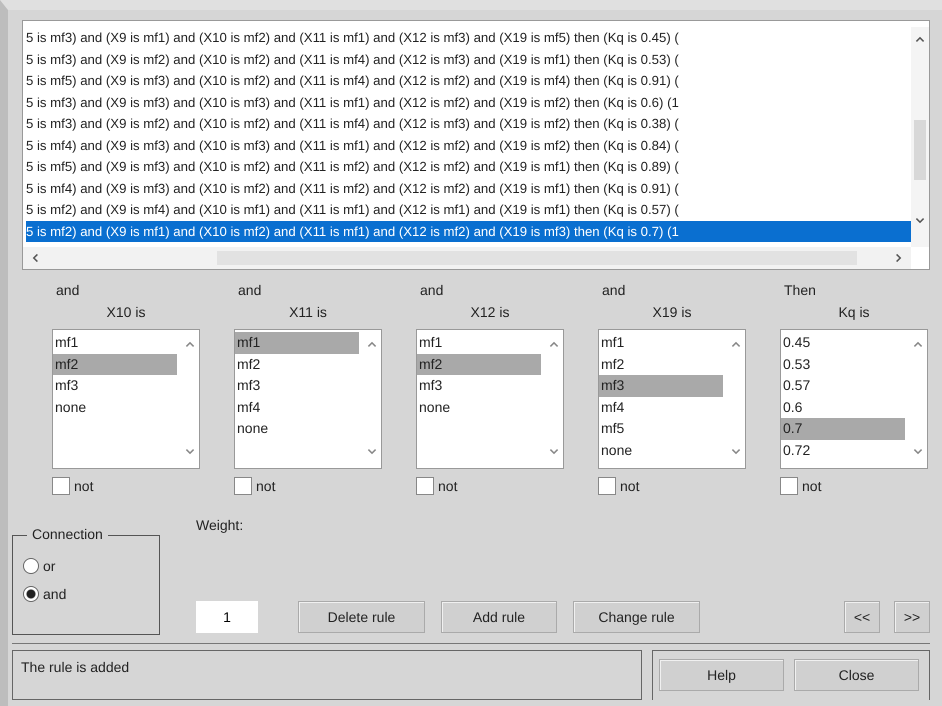 Image resolution: width=942 pixels, height=706 pixels. I want to click on variable-label: X11 is, so click(308, 312).